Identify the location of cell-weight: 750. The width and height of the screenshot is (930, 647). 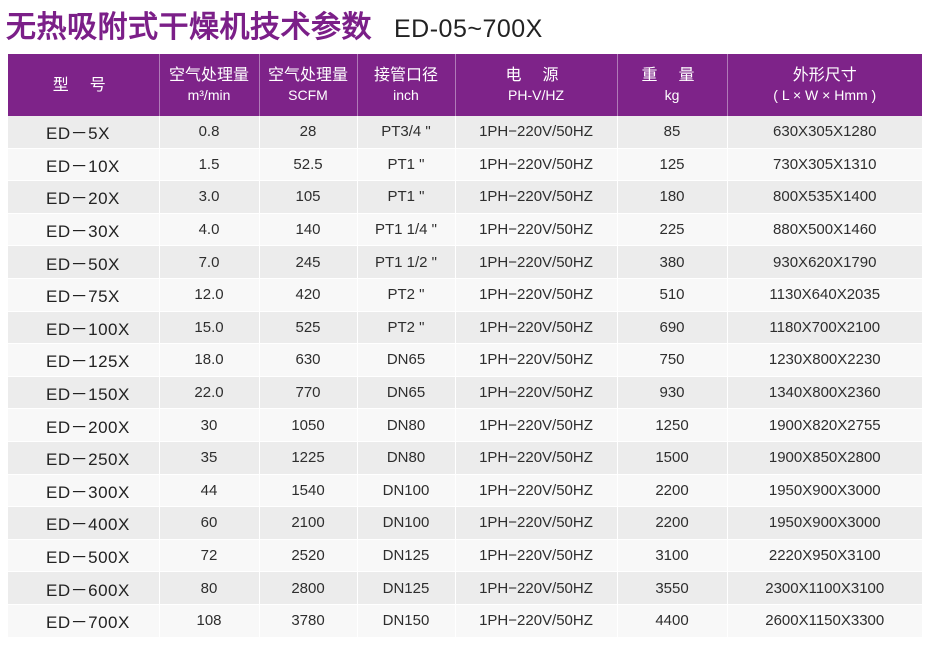
(672, 360).